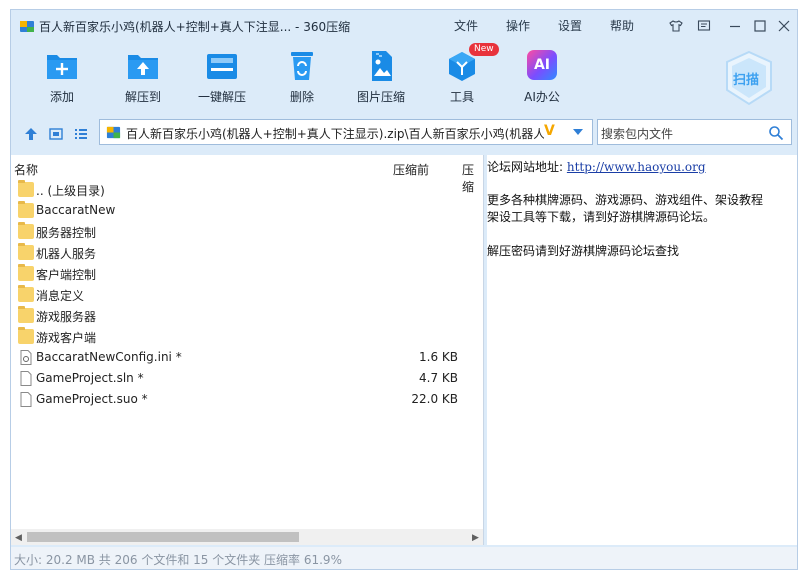  Describe the element at coordinates (90, 378) in the screenshot. I see `file-name: GameProject.sln *` at that location.